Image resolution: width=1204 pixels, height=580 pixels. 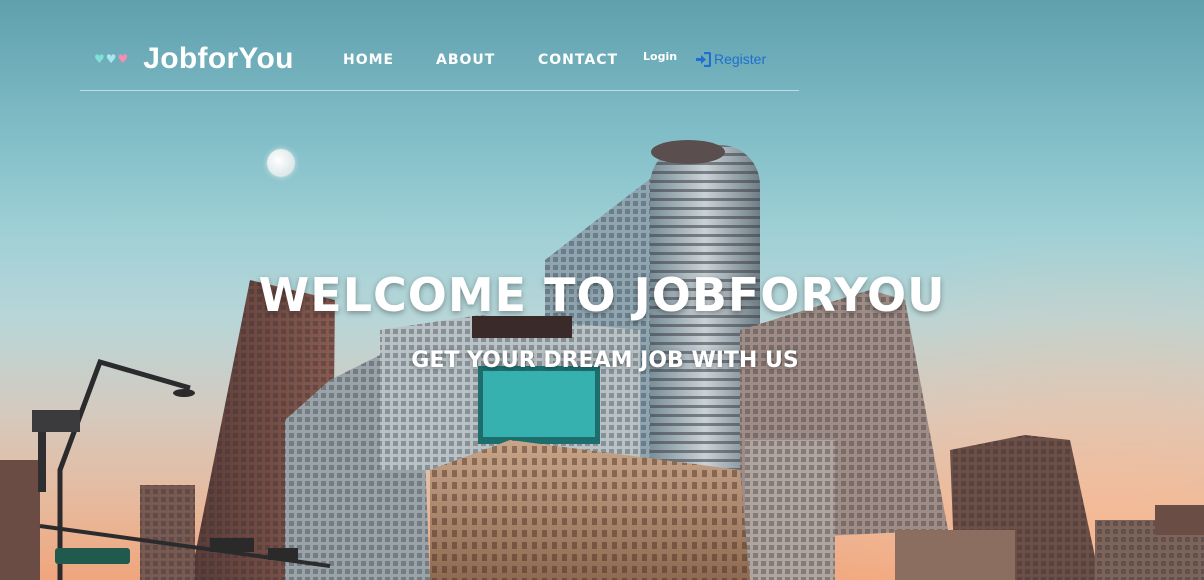 I want to click on nav-login-link: Login, so click(x=660, y=56).